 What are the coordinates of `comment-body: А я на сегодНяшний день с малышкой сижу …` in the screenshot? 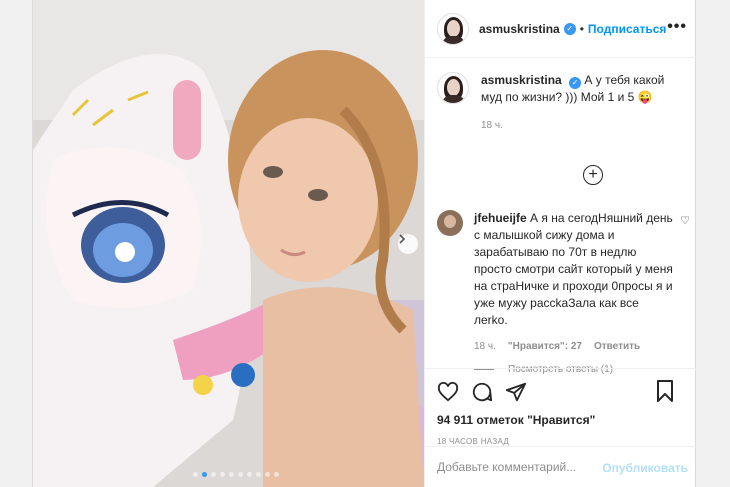 It's located at (573, 269).